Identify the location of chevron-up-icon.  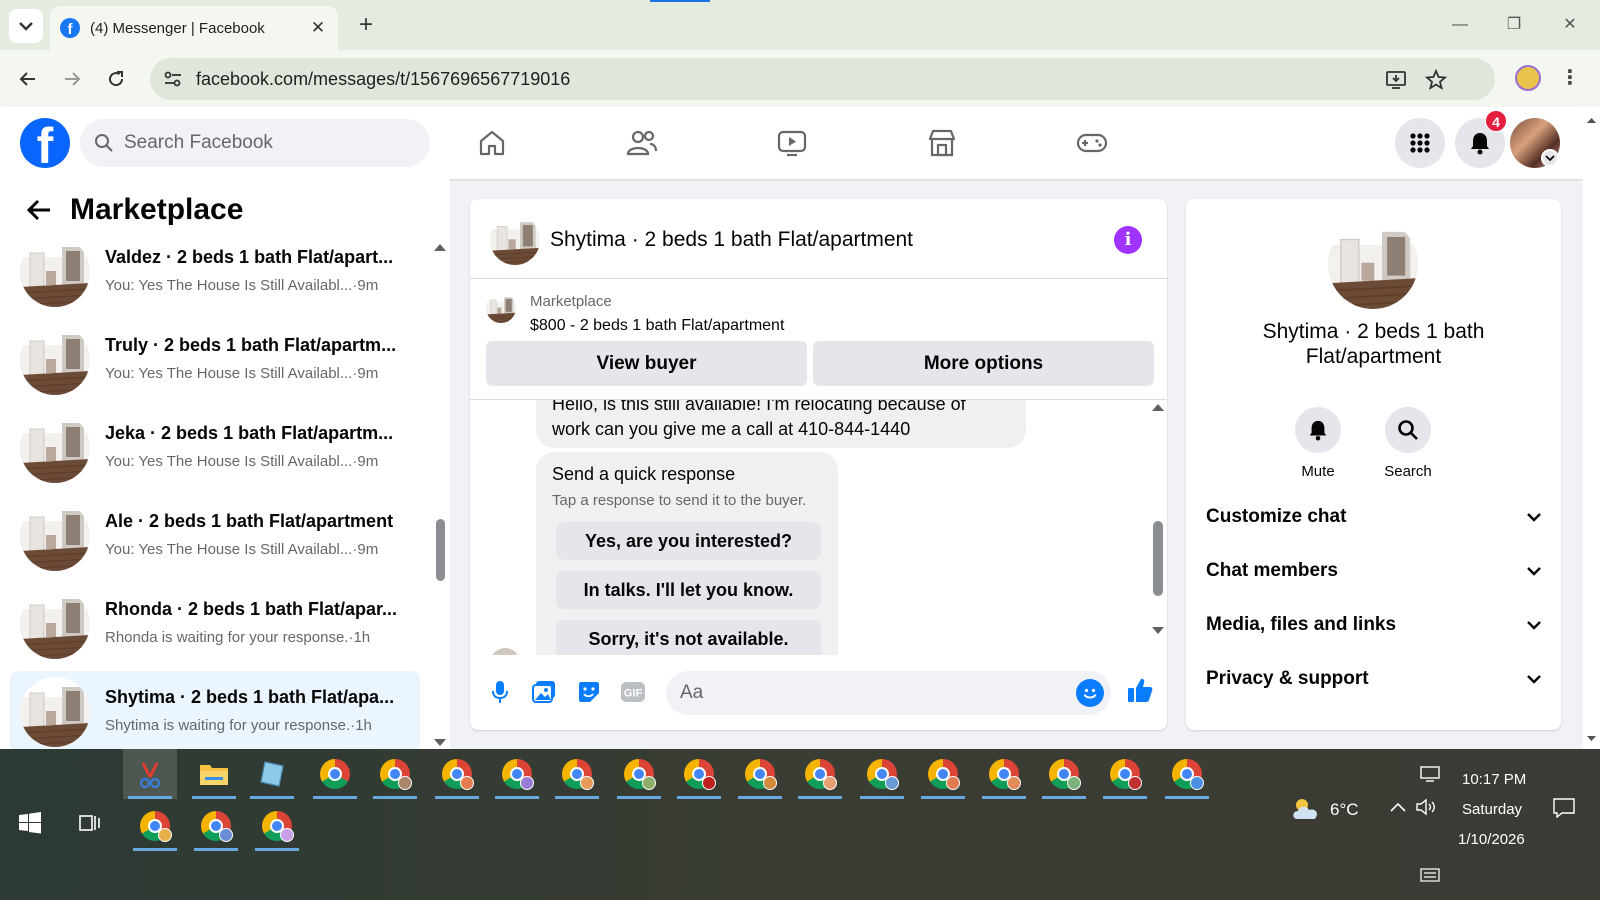
(1398, 807).